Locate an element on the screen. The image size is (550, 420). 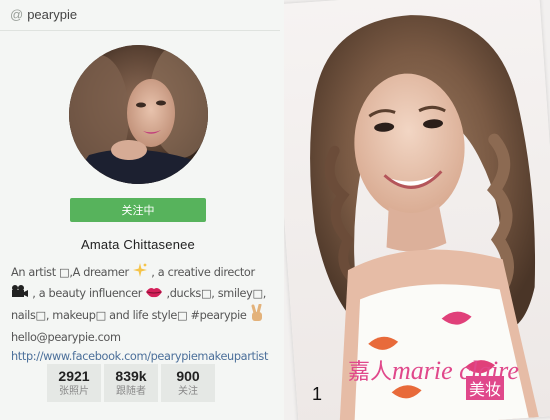
movie-camera-icon is located at coordinates (20, 294).